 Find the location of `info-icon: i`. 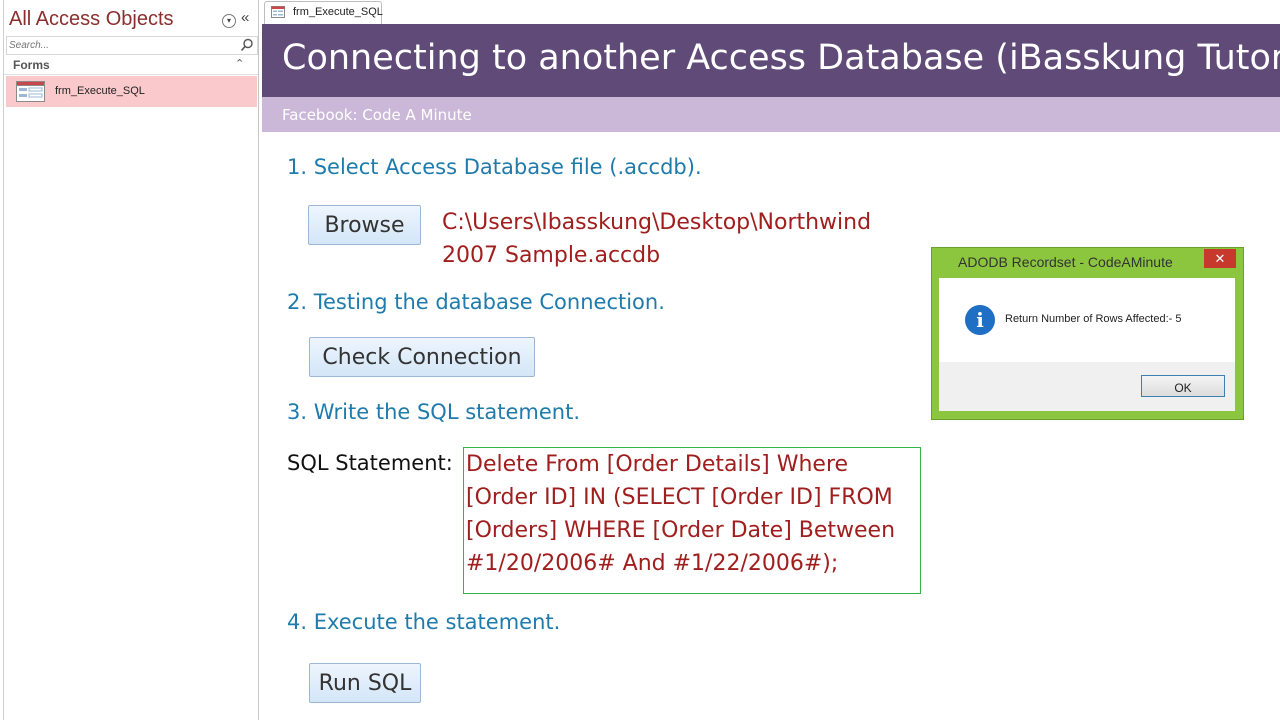

info-icon: i is located at coordinates (980, 320).